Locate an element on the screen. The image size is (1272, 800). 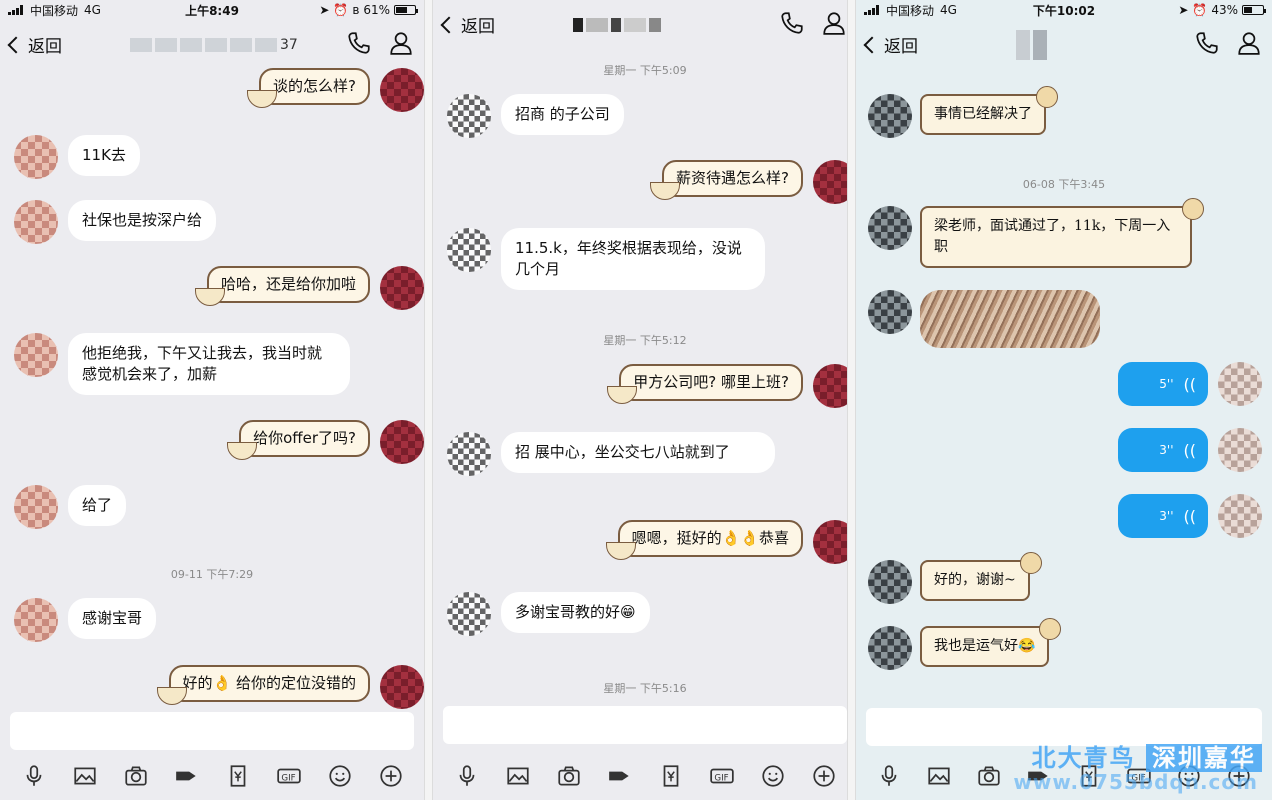
message-bubble: 11K去 is located at coordinates (104, 155).